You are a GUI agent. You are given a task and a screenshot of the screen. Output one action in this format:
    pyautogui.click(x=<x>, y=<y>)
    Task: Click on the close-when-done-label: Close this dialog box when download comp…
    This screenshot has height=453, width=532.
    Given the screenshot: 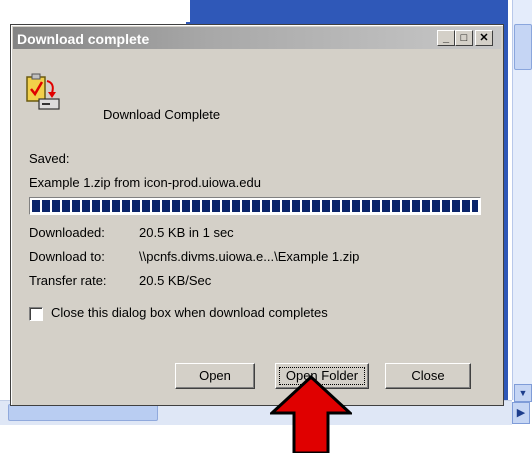 What is the action you would take?
    pyautogui.click(x=189, y=312)
    